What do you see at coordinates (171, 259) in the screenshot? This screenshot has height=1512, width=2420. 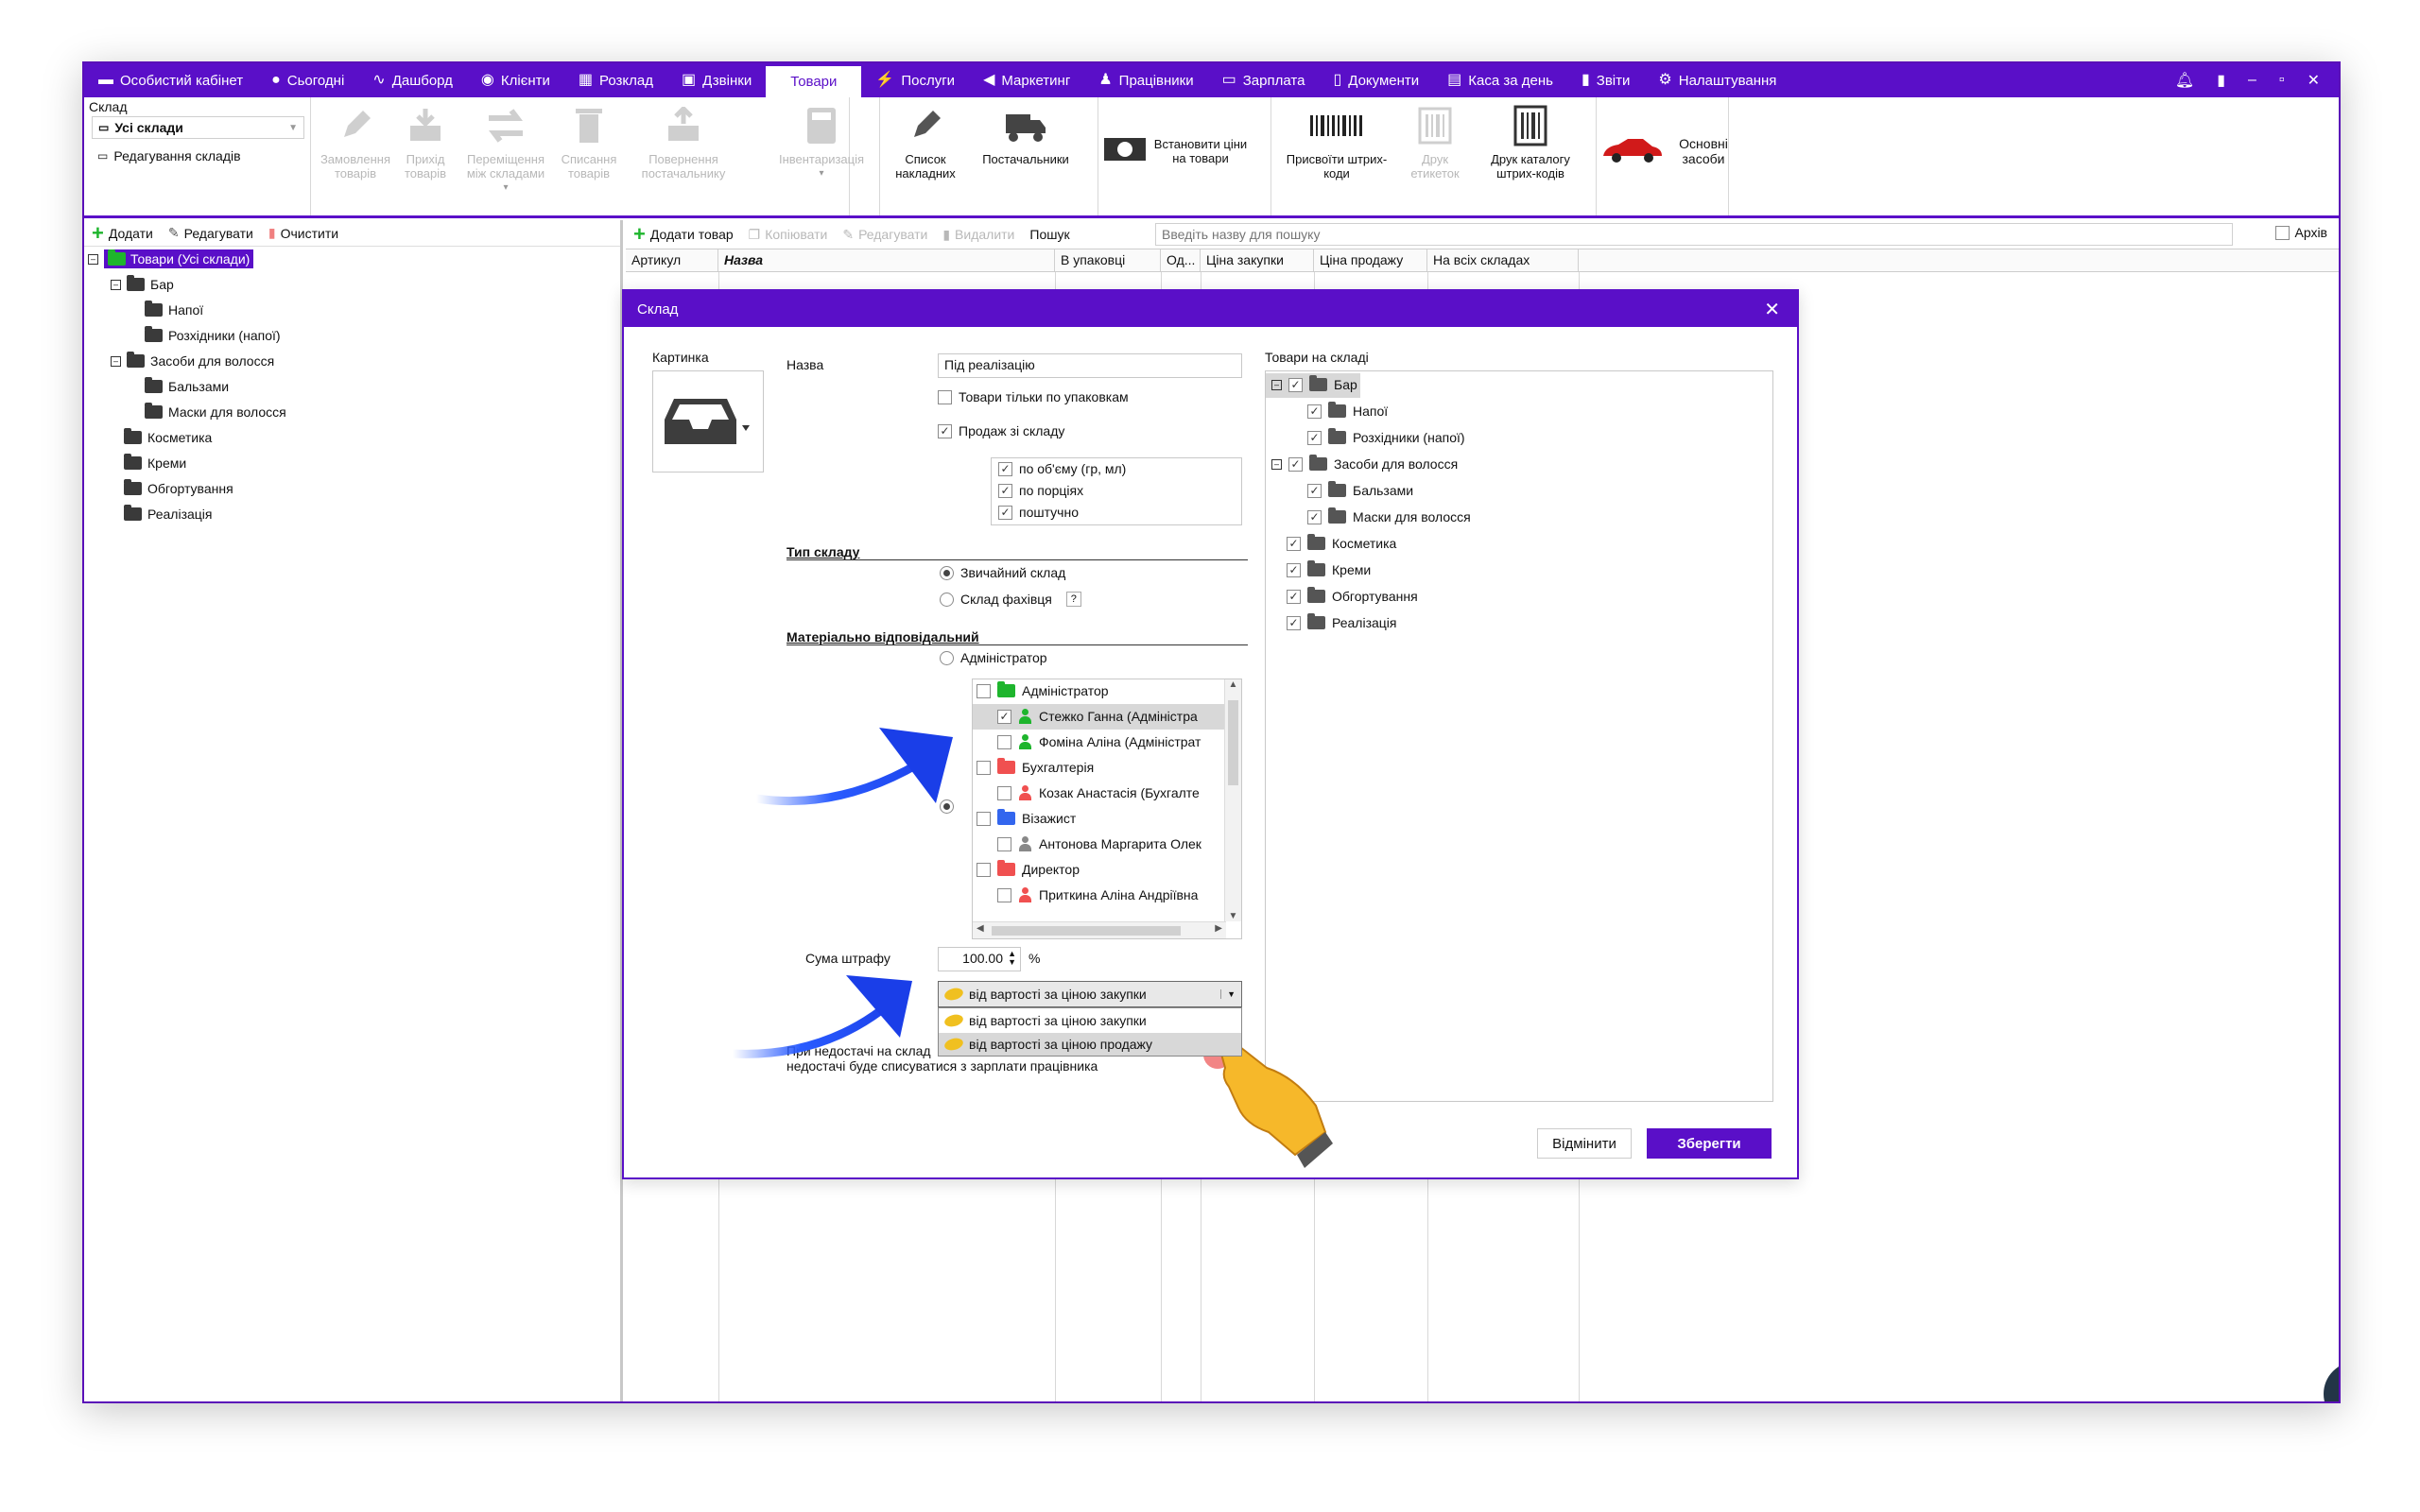 I see `tree-item-root: – Товари (Усі склади)` at bounding box center [171, 259].